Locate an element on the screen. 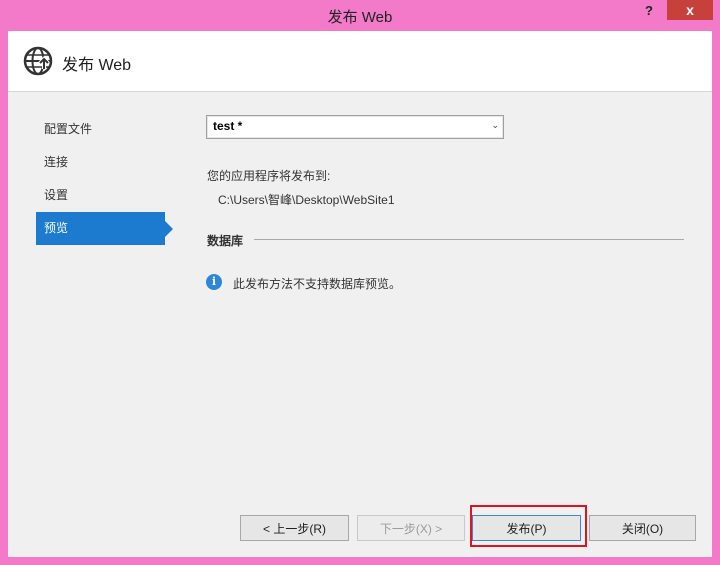 The width and height of the screenshot is (720, 565). publish-target-label: 您的应用程序将发布到: is located at coordinates (269, 176).